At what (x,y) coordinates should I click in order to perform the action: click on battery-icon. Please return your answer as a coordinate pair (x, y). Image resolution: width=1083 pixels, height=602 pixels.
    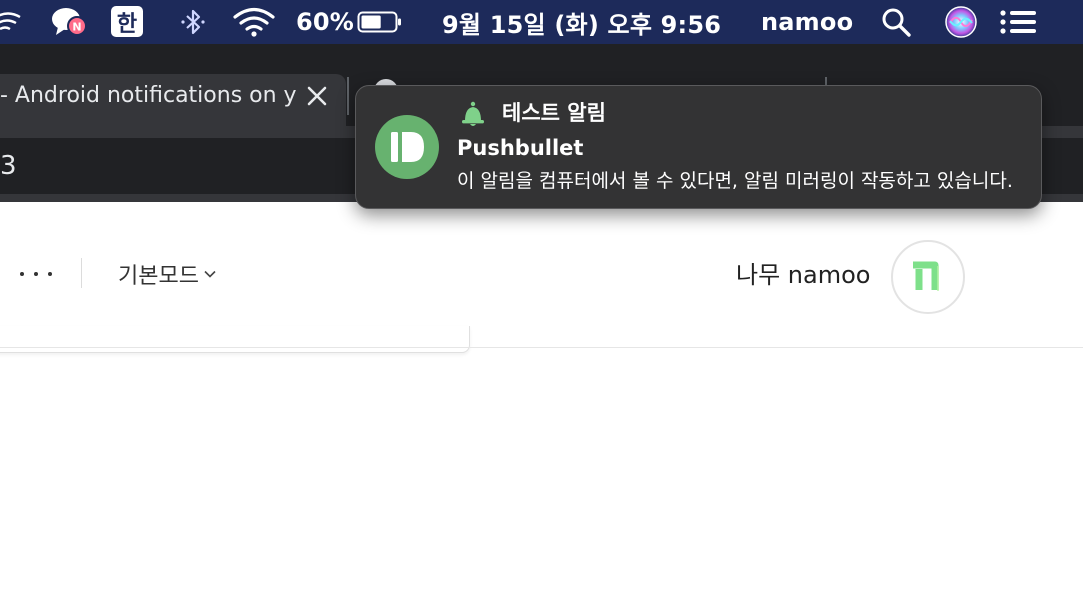
    Looking at the image, I should click on (380, 22).